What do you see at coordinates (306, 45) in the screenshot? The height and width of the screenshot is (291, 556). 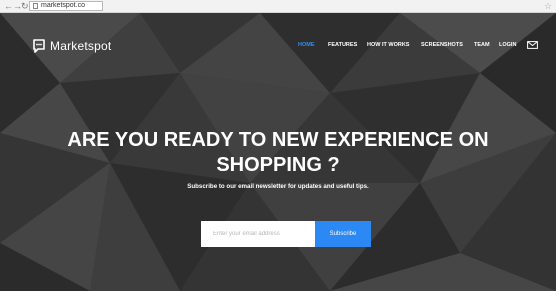 I see `nav-item-home: HOME` at bounding box center [306, 45].